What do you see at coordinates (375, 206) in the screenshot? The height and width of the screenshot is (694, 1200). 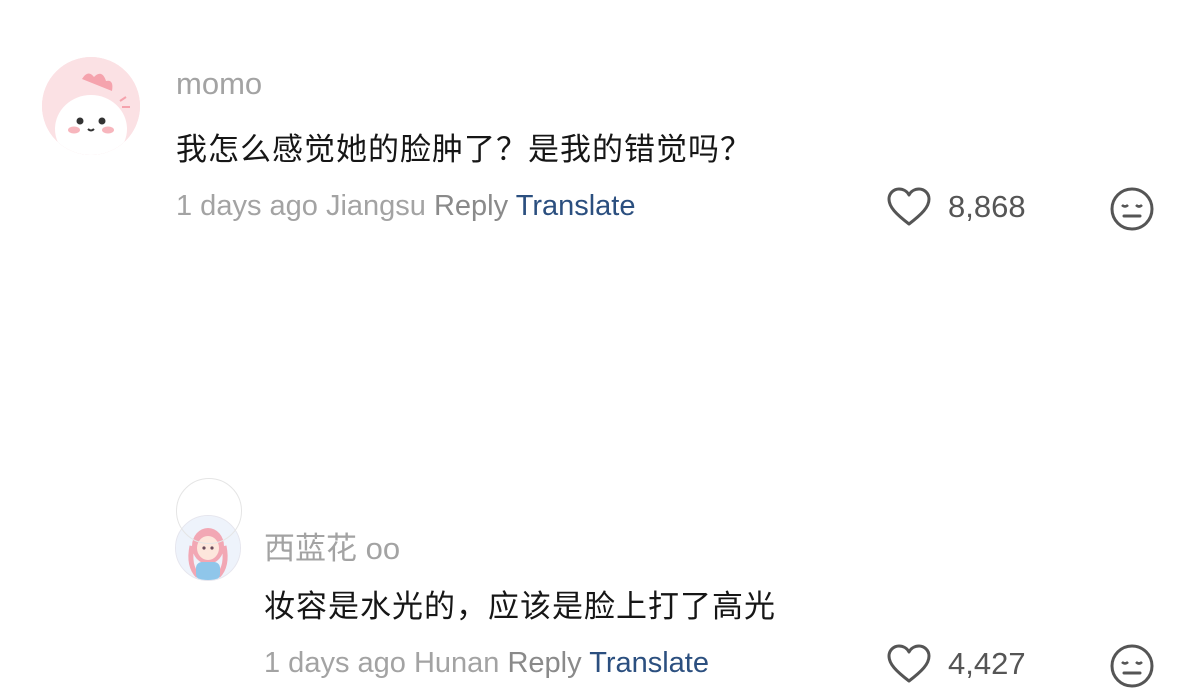 I see `comment-location: Jiangsu` at bounding box center [375, 206].